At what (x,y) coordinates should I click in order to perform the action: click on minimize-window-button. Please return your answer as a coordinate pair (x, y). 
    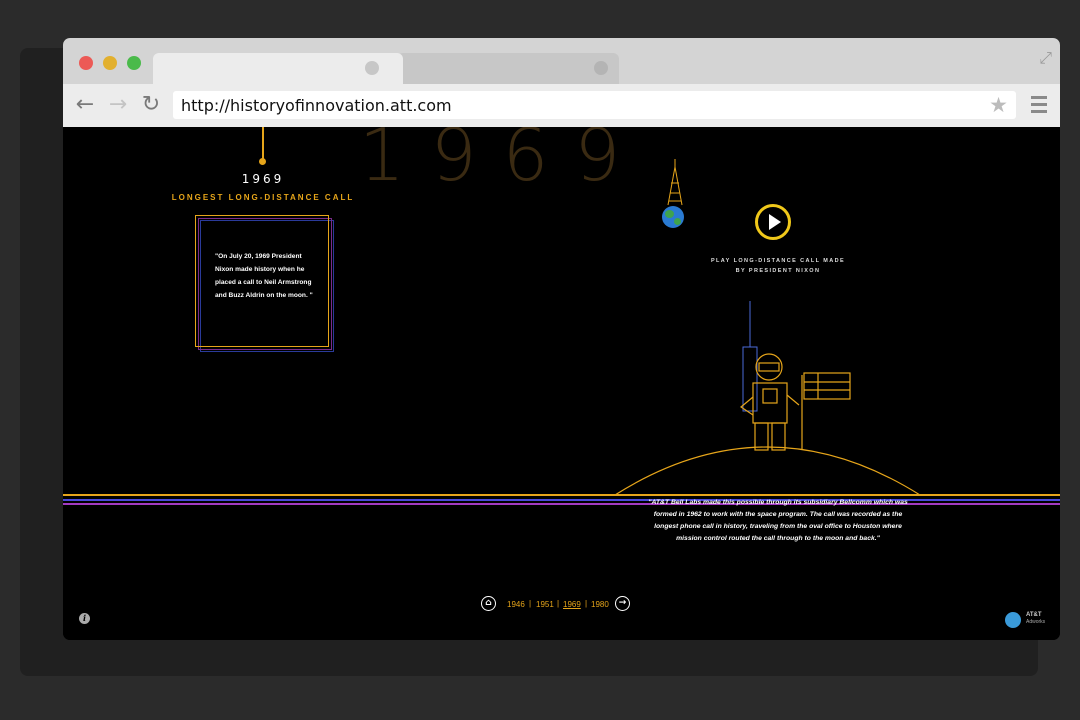
    Looking at the image, I should click on (110, 63).